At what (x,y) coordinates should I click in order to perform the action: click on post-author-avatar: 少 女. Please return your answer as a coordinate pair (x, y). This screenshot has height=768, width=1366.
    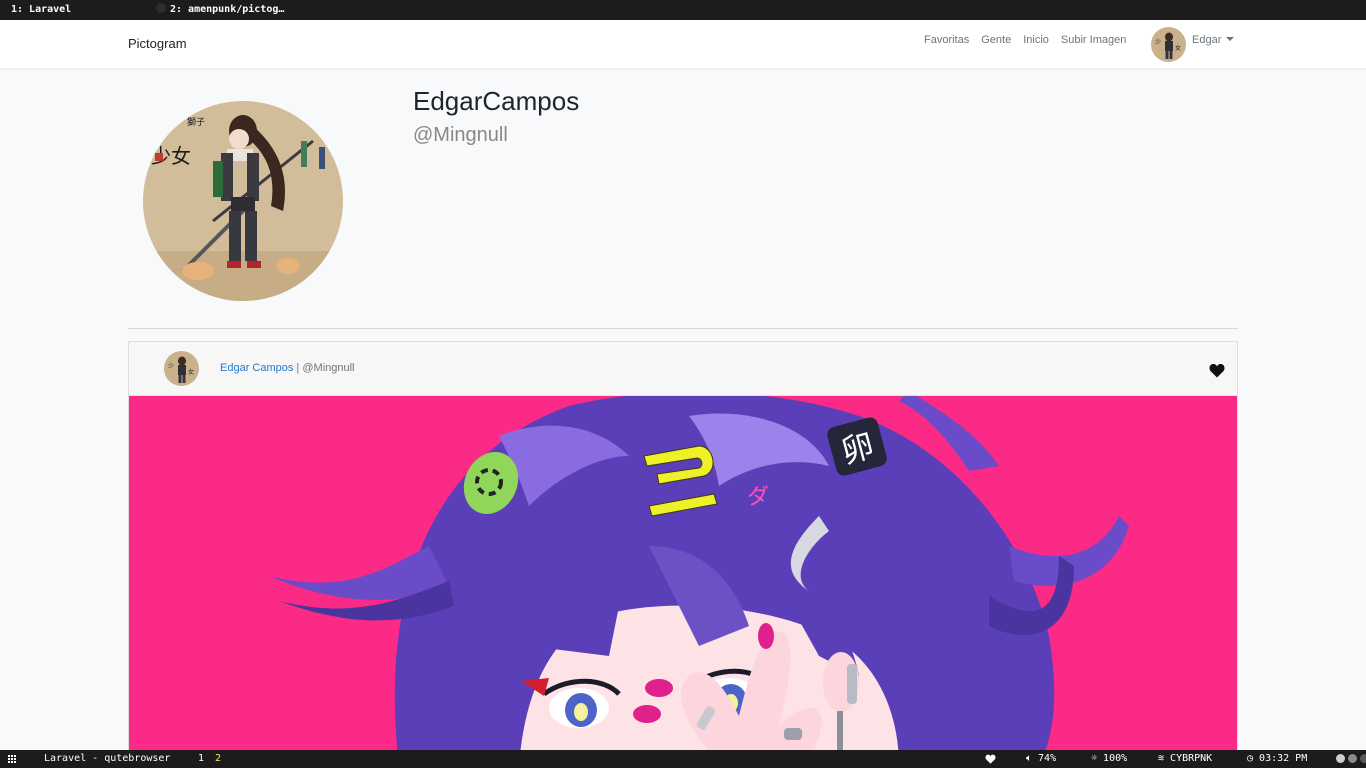
    Looking at the image, I should click on (181, 368).